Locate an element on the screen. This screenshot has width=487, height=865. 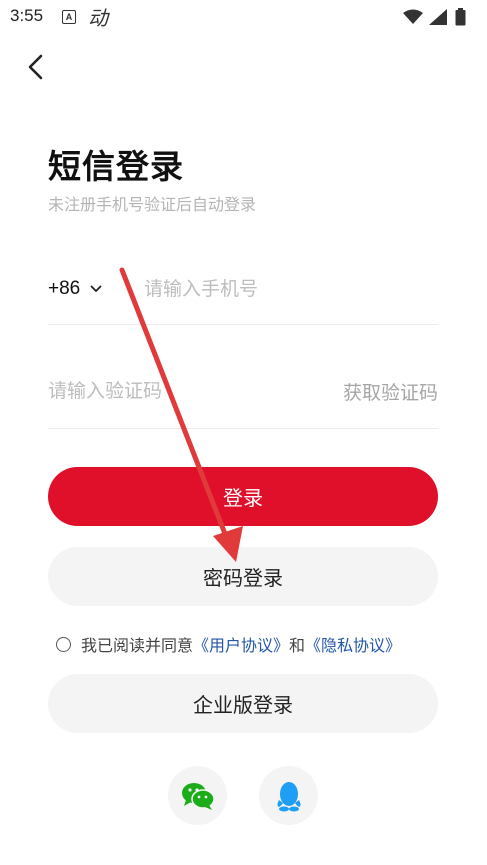
code-input is located at coordinates (163, 391).